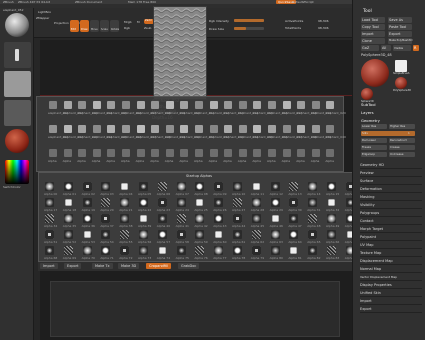 Image resolution: width=425 pixels, height=340 pixels. Describe the element at coordinates (249, 28) in the screenshot. I see `draw-size-slider` at that location.